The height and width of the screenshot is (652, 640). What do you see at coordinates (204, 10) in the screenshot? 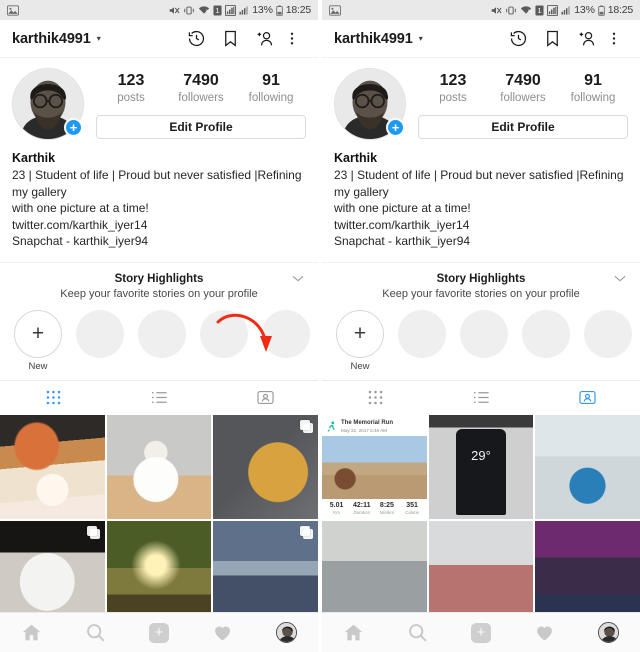
I see `wifi-icon` at bounding box center [204, 10].